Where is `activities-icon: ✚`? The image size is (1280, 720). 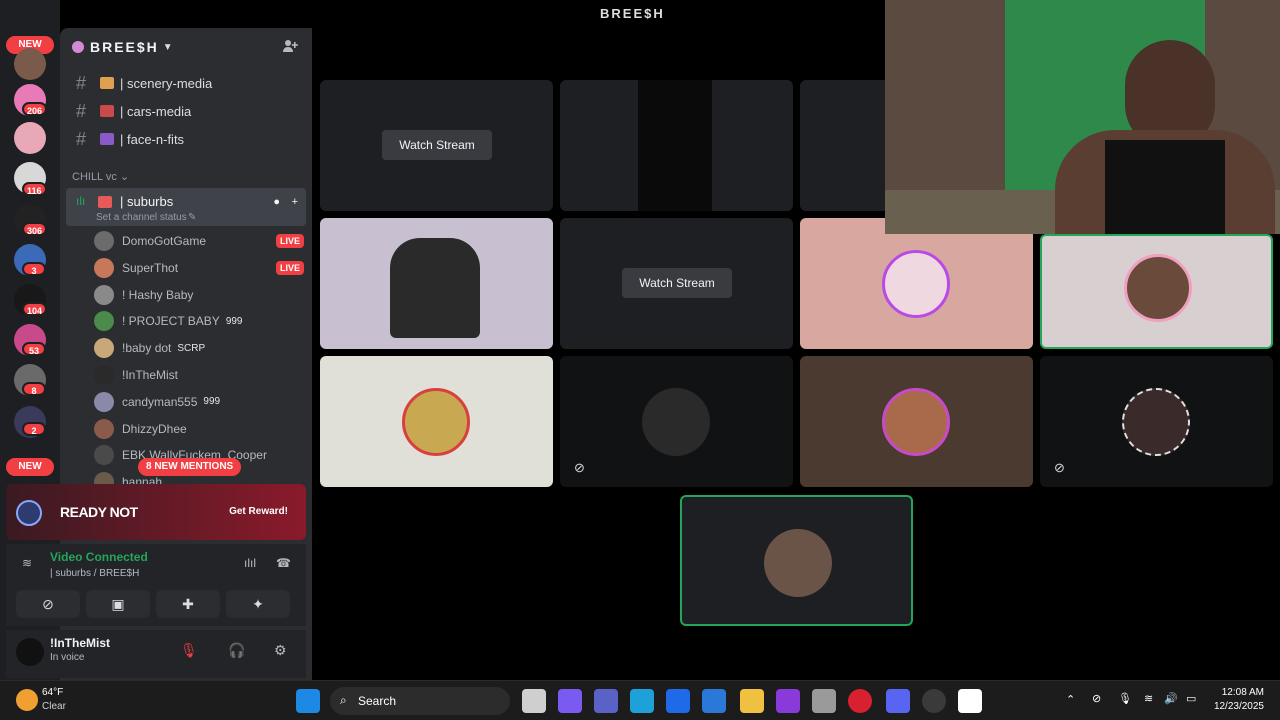 activities-icon: ✚ is located at coordinates (188, 604).